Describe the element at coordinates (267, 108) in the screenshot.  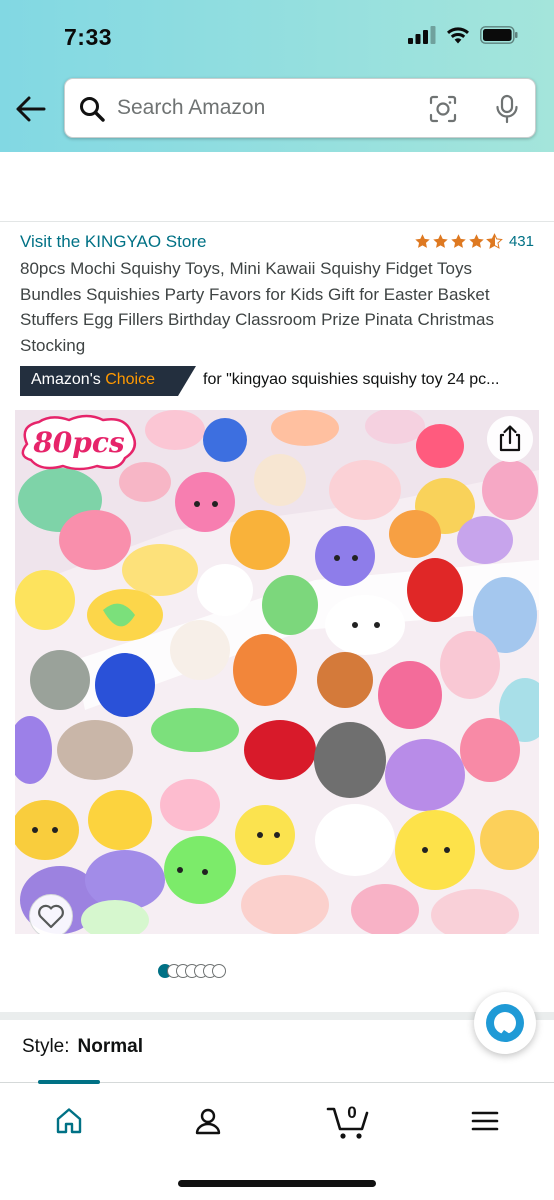
I see `search-input` at that location.